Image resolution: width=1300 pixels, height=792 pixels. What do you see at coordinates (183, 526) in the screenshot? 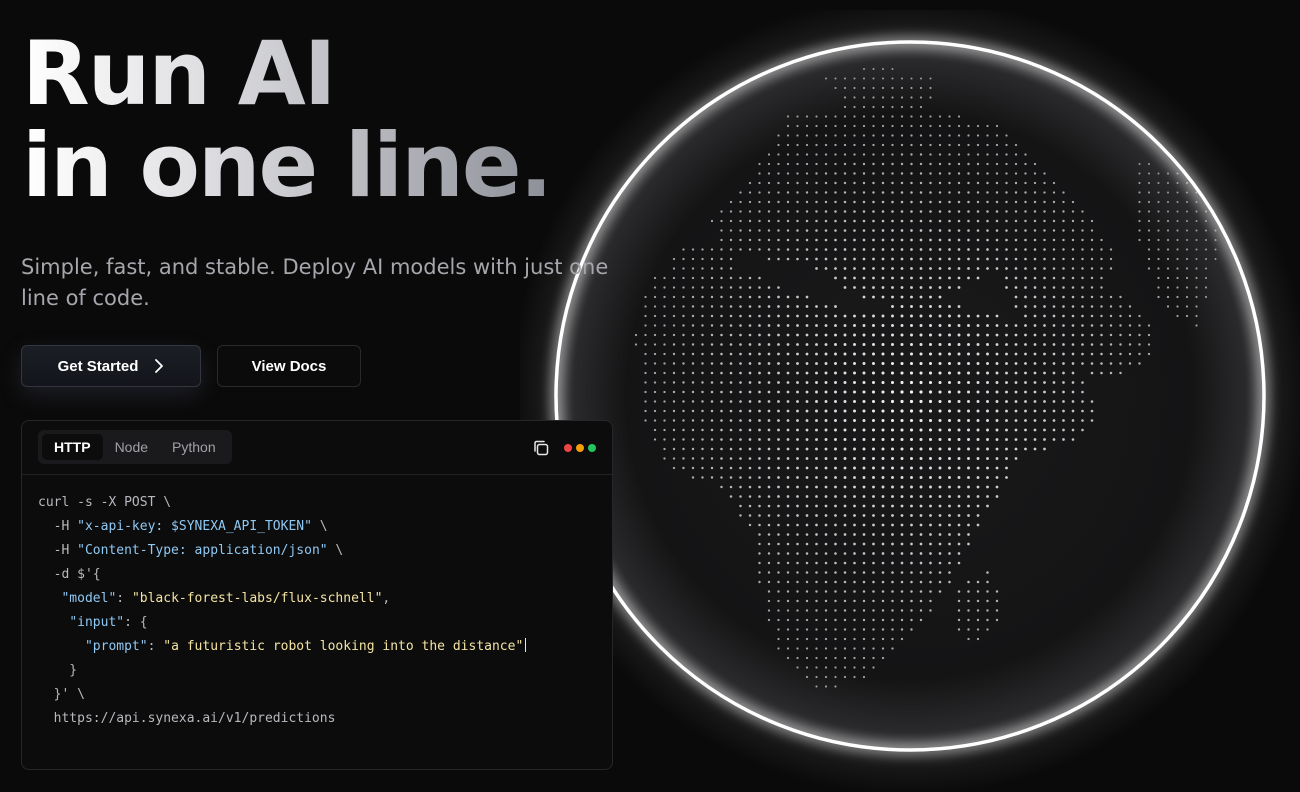
I see `code-line: -H "x-api-key: $SYNEXA_API_TOKEN" \` at bounding box center [183, 526].